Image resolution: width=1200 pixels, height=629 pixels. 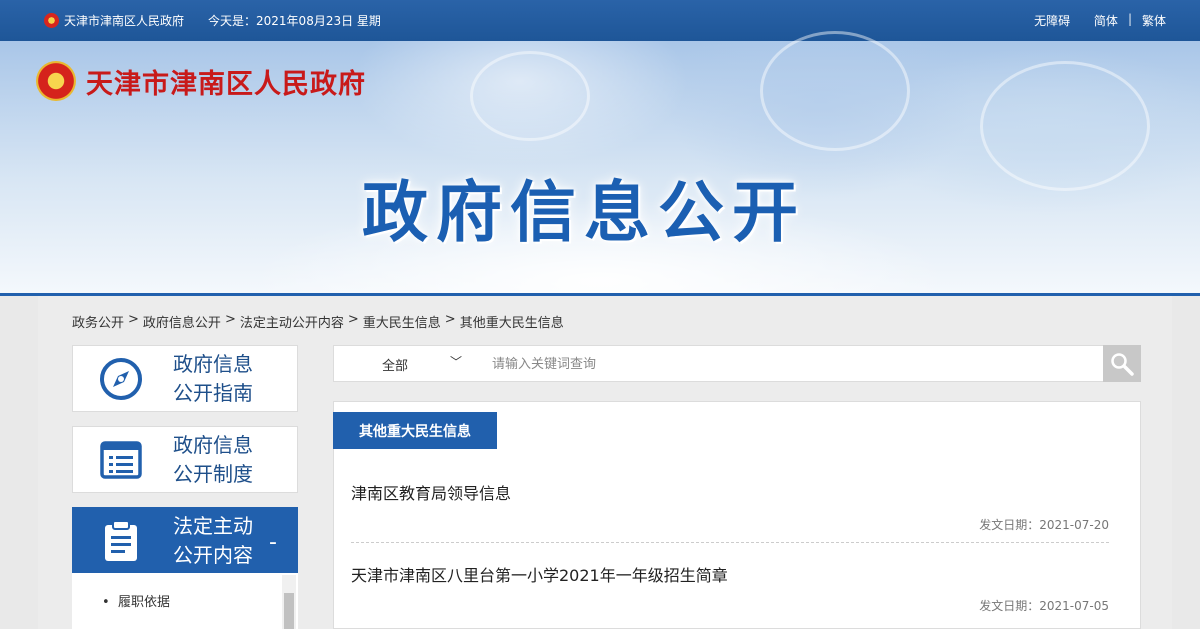 I want to click on search-input, so click(x=792, y=364).